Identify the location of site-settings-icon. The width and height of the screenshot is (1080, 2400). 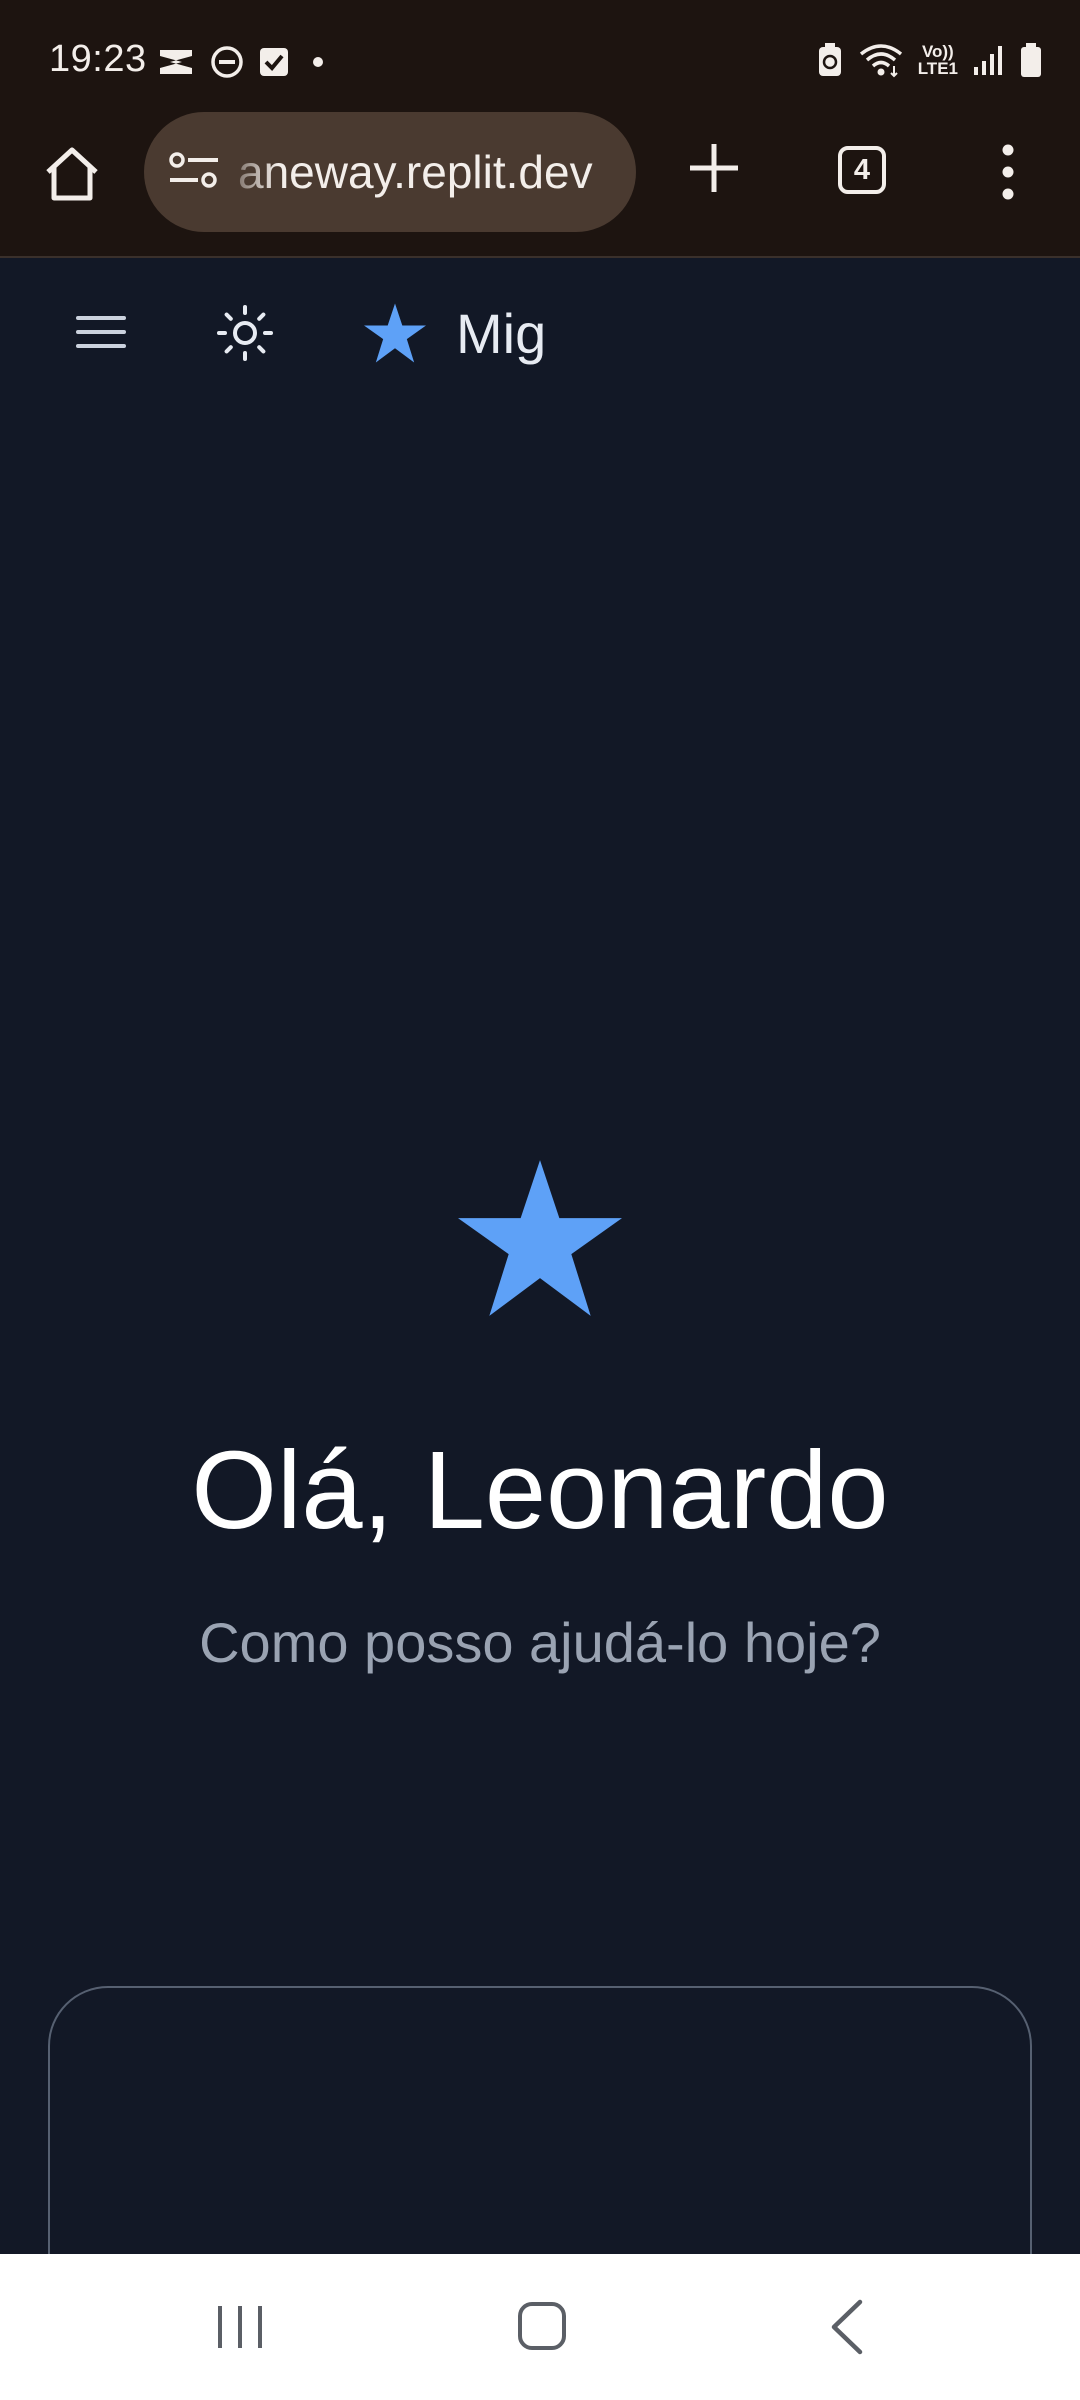
(194, 171).